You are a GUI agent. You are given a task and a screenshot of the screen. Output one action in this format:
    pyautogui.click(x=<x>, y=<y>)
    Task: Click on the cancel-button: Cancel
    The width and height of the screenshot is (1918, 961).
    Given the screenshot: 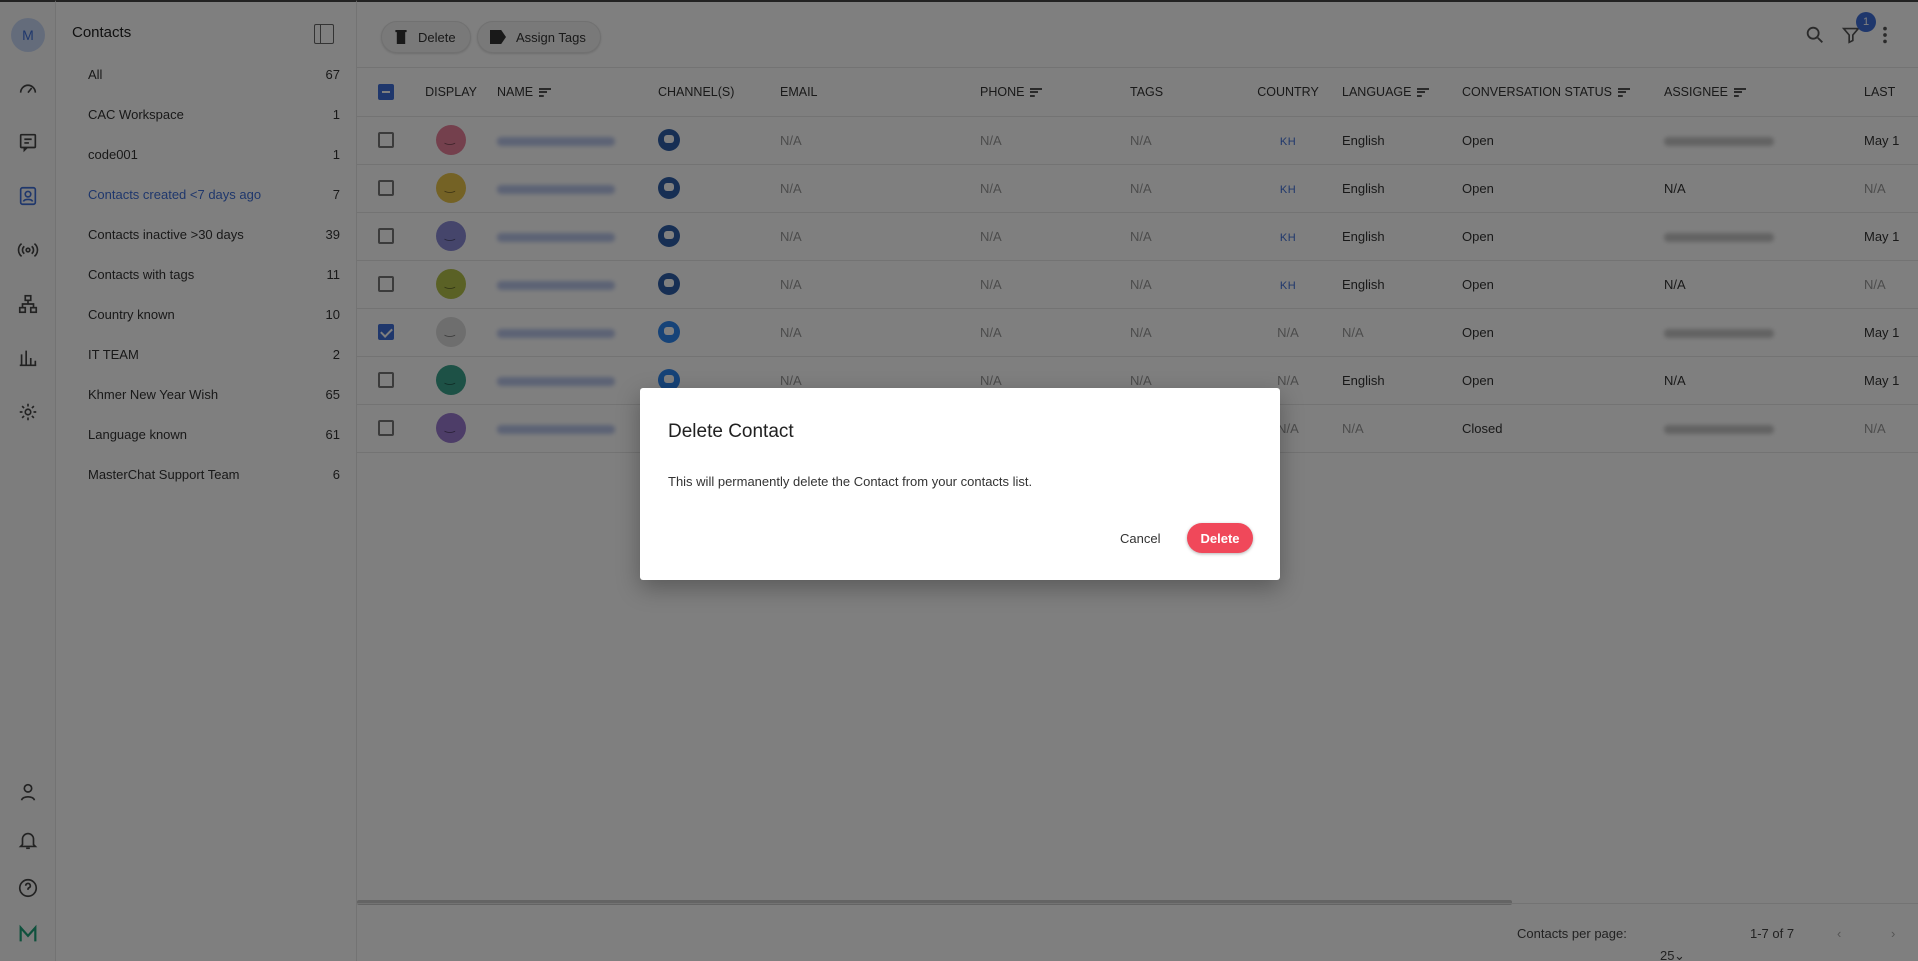 What is the action you would take?
    pyautogui.click(x=1140, y=538)
    